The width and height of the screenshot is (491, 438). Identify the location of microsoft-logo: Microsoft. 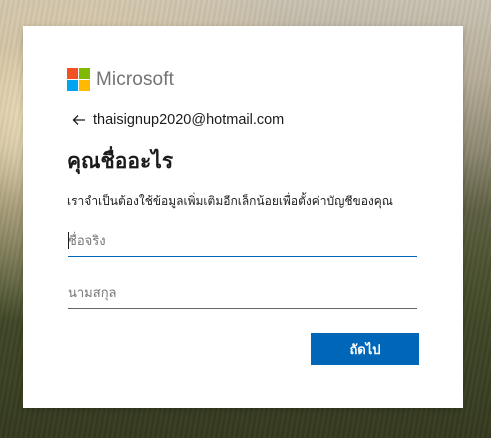
(120, 79).